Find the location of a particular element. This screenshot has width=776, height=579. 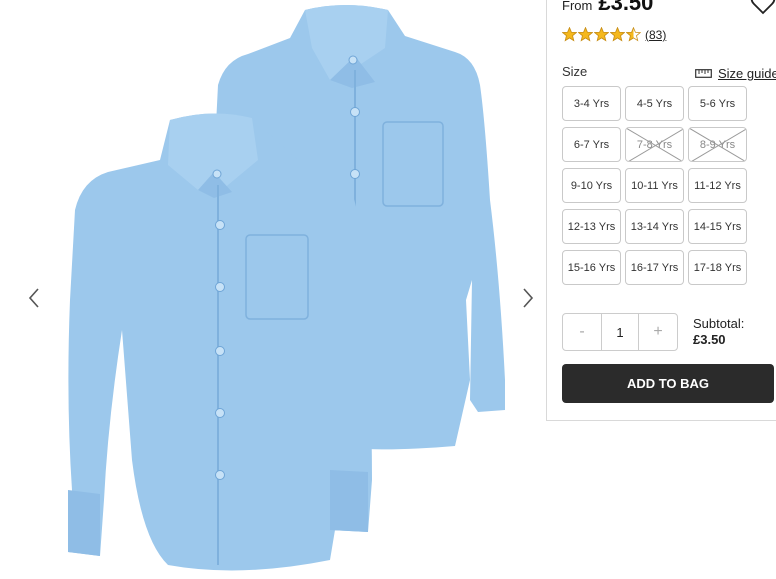

size-option: 4-5 Yrs is located at coordinates (654, 103).